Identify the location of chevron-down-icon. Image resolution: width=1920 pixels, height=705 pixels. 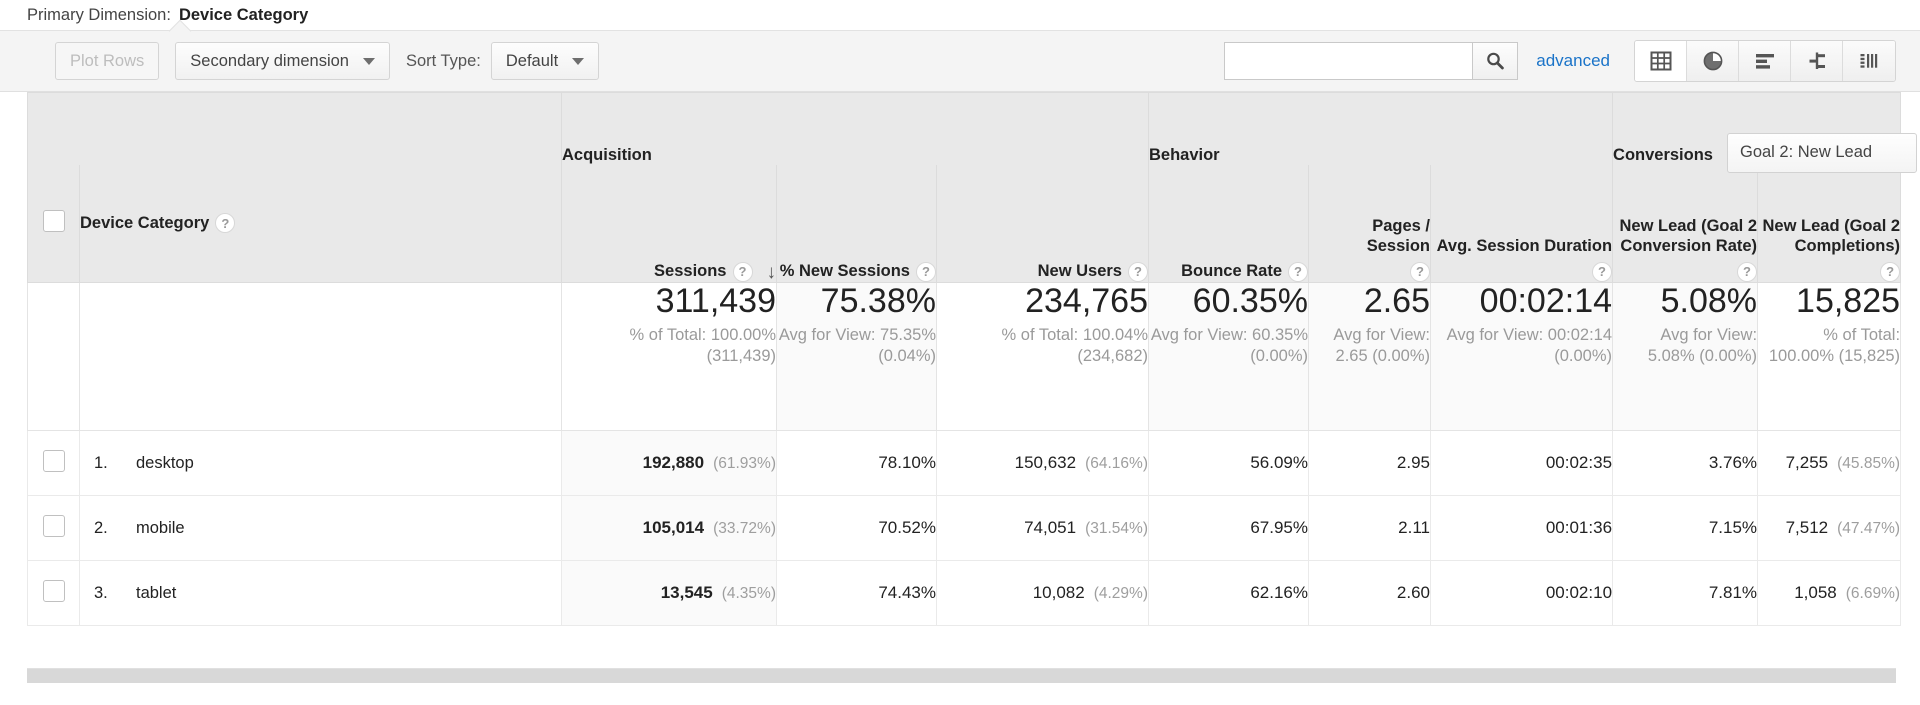
(368, 61).